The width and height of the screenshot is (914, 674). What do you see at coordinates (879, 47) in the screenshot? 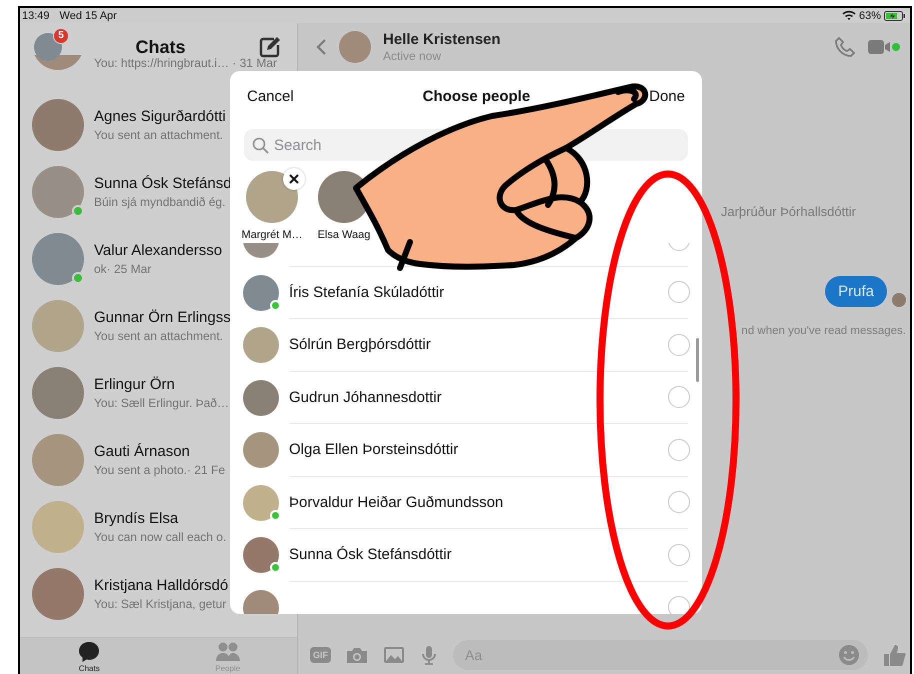
I see `video-camera-icon` at bounding box center [879, 47].